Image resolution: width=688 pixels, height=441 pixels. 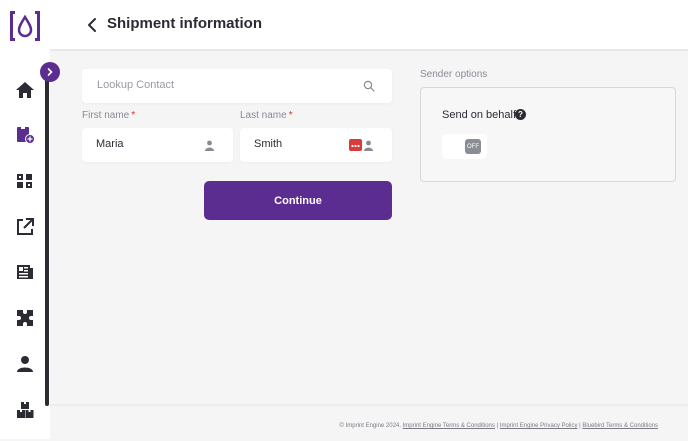 I want to click on logo-icon, so click(x=25, y=26).